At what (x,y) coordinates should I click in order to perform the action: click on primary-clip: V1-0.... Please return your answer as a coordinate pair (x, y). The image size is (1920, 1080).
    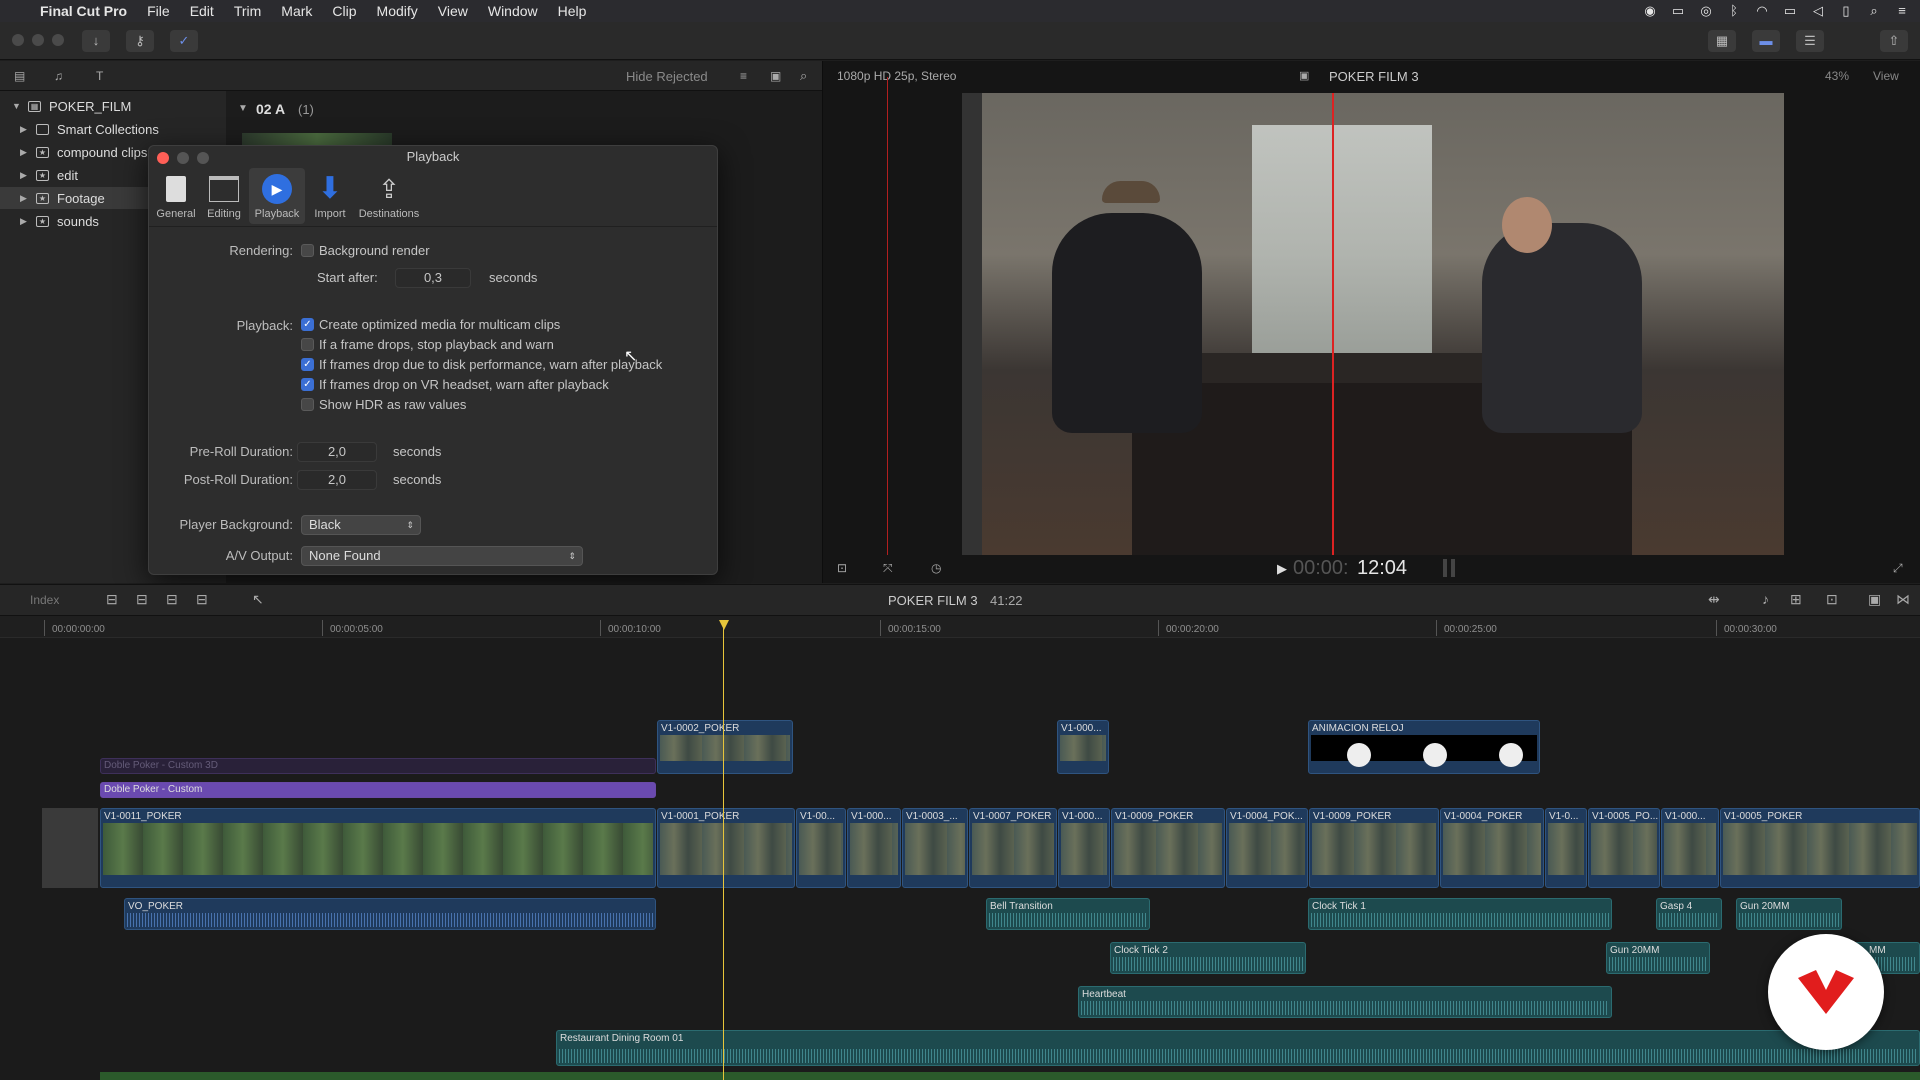
    Looking at the image, I should click on (1566, 848).